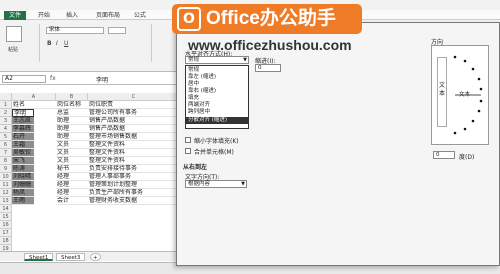  I want to click on tab-formulas: 公式, so click(140, 15).